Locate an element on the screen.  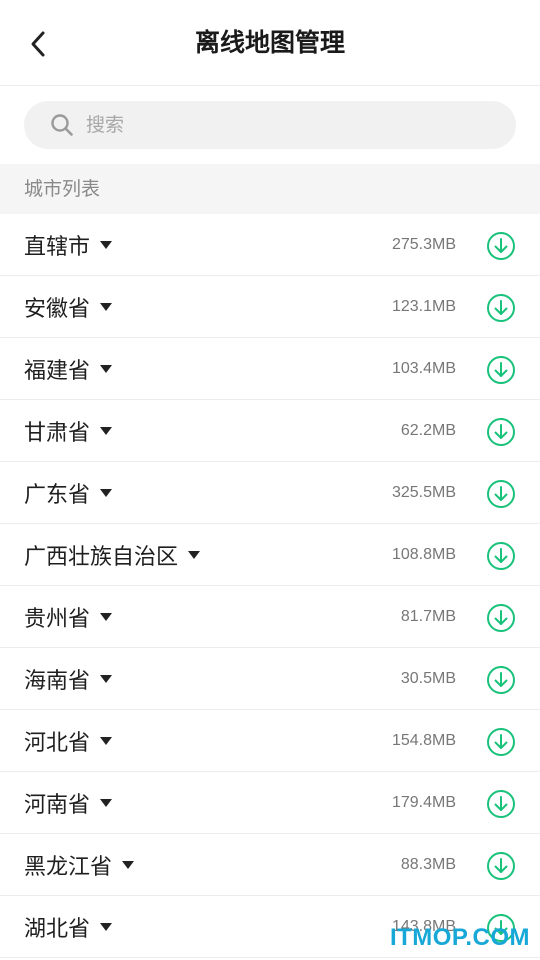
top-bar: 离线地图管理 is located at coordinates (270, 43).